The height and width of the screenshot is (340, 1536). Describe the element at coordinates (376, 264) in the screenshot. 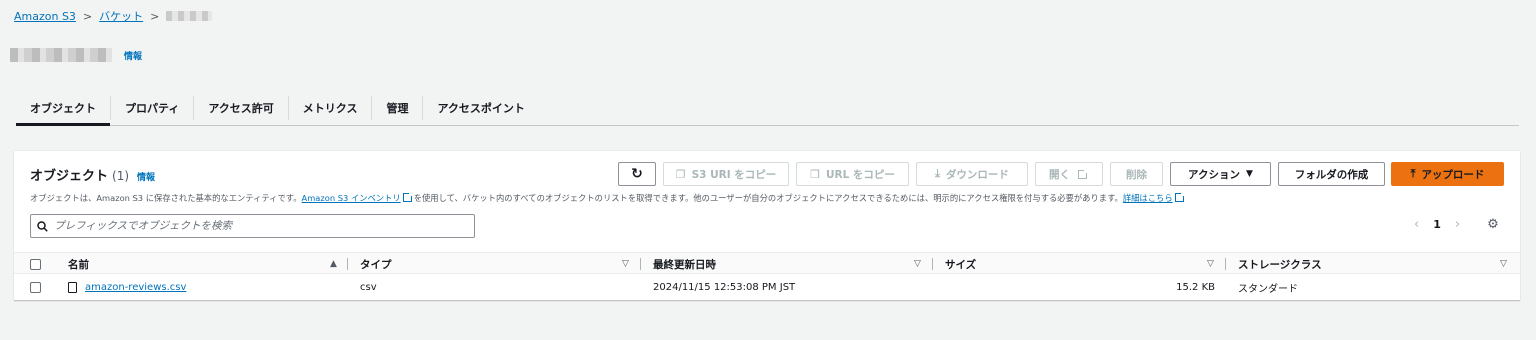

I see `column-header-type: タイプ` at that location.